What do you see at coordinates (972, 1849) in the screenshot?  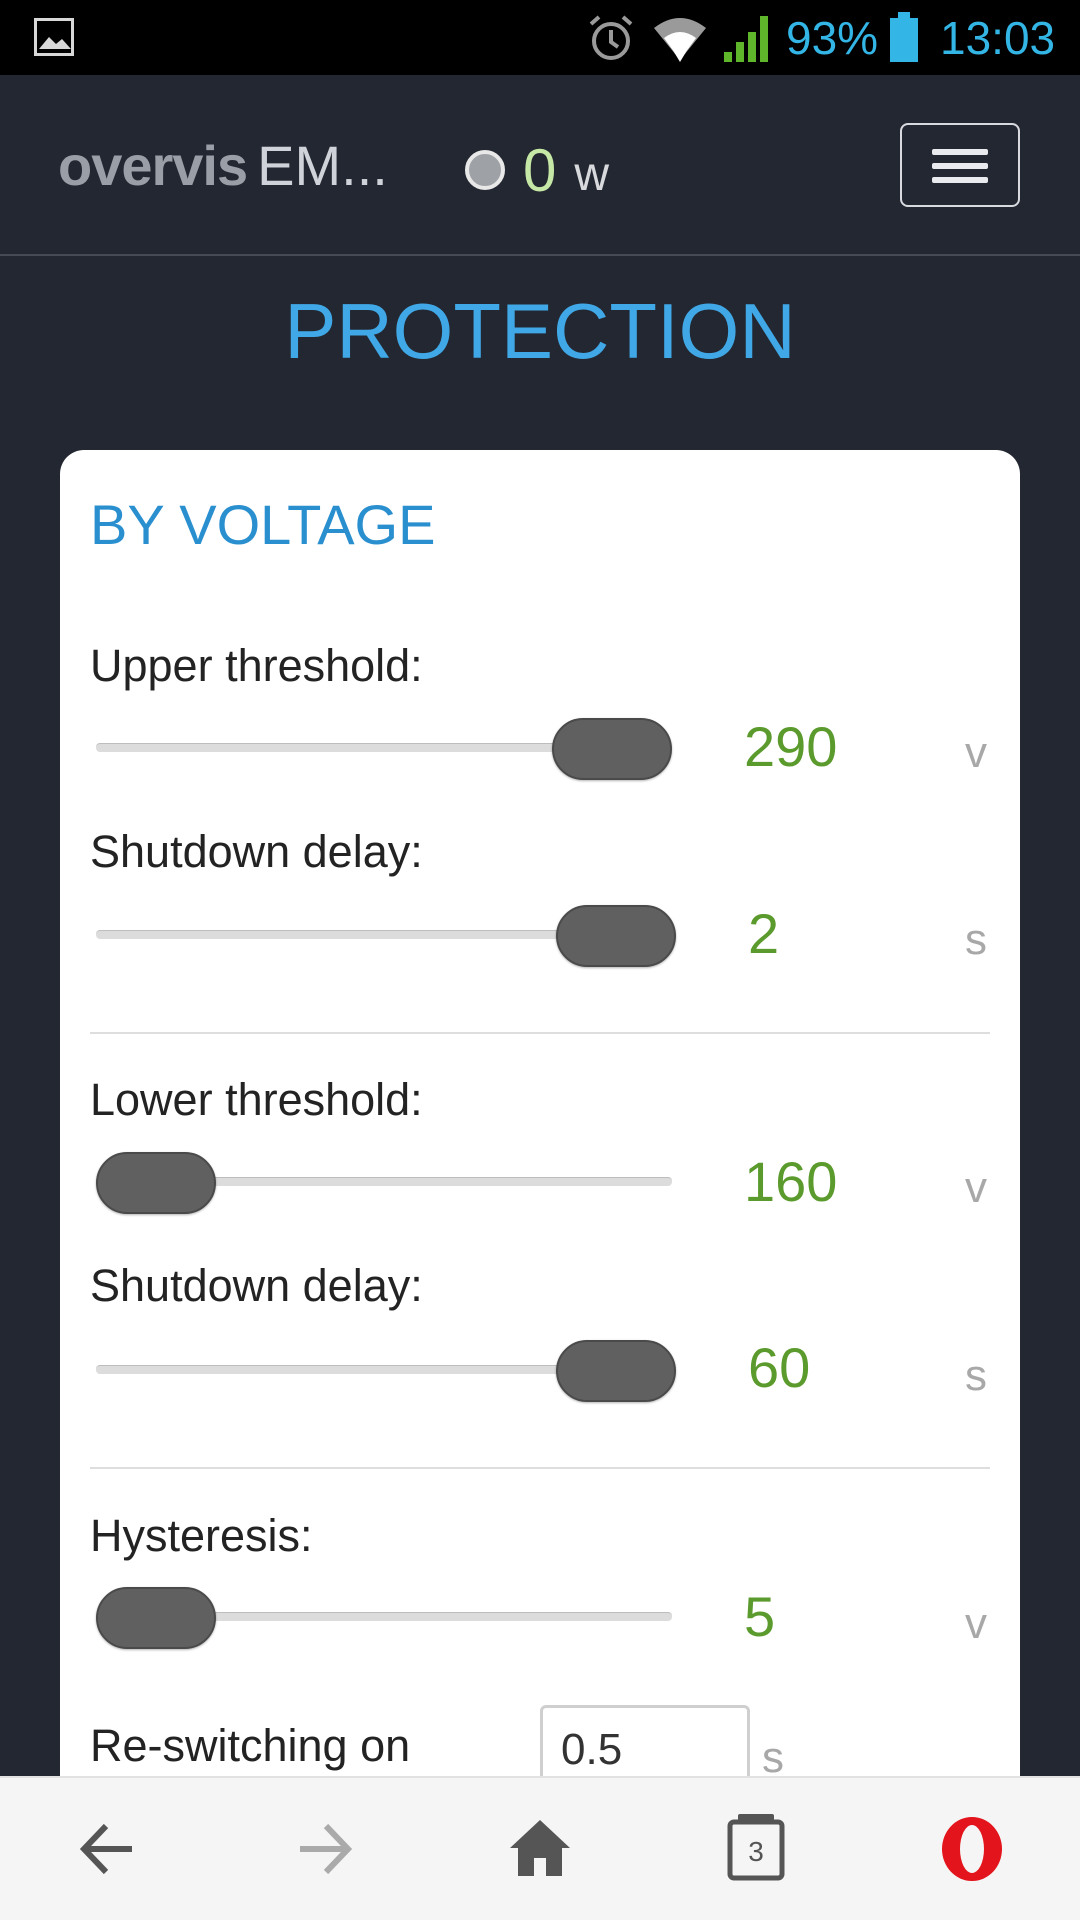 I see `opera-logo-icon` at bounding box center [972, 1849].